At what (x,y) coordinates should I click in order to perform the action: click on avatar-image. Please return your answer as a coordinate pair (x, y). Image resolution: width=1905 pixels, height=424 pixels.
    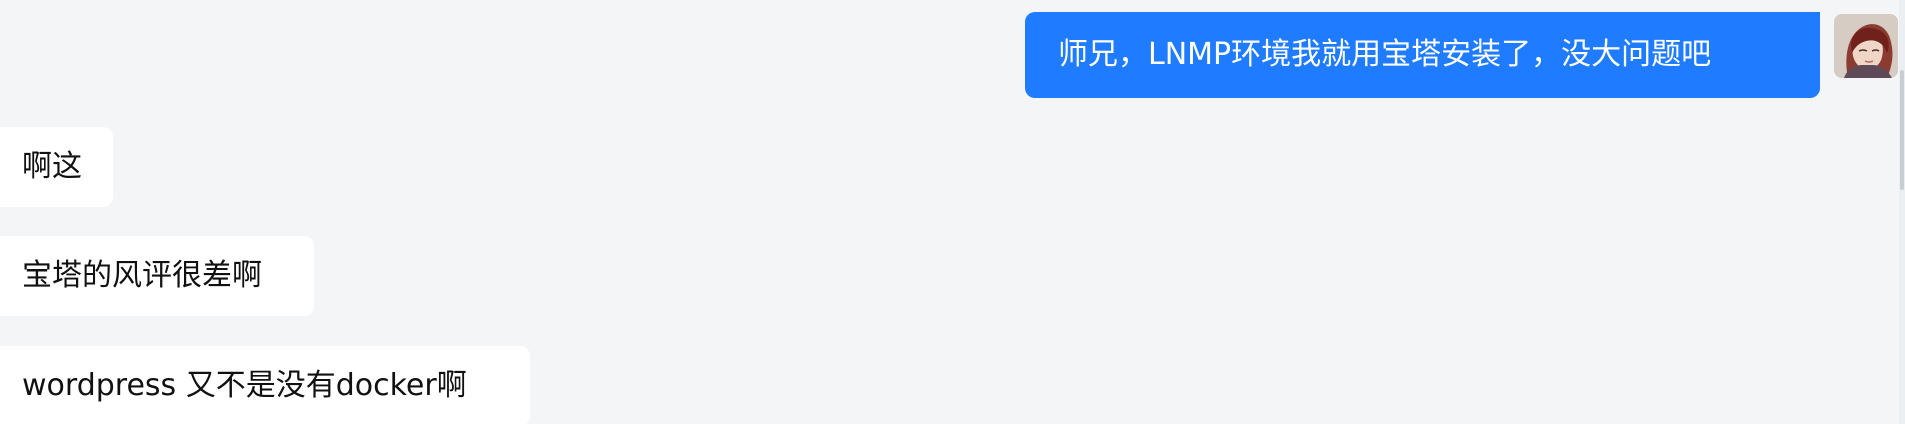
    Looking at the image, I should click on (1866, 46).